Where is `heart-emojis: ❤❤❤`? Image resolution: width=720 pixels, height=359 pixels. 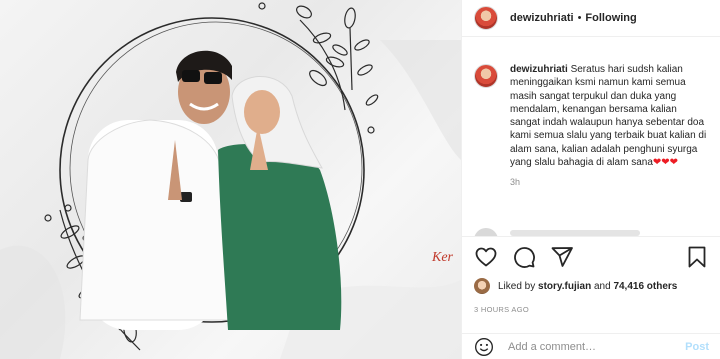
heart-emojis: ❤❤❤ is located at coordinates (665, 163).